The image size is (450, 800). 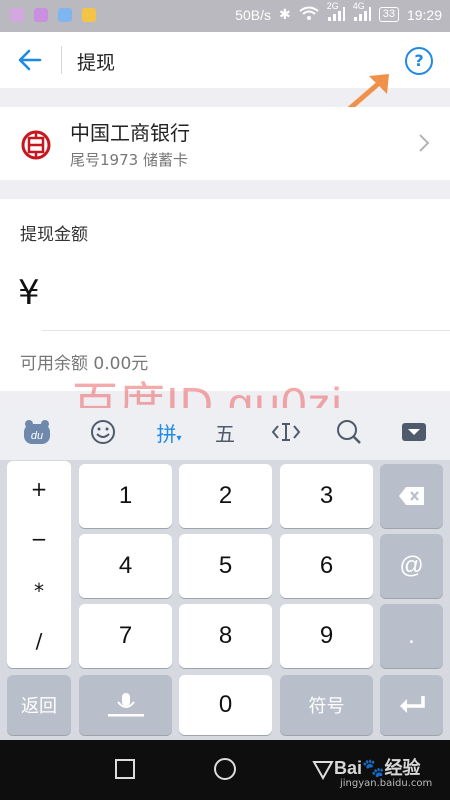 What do you see at coordinates (284, 14) in the screenshot?
I see `bluetooth-icon: ✱` at bounding box center [284, 14].